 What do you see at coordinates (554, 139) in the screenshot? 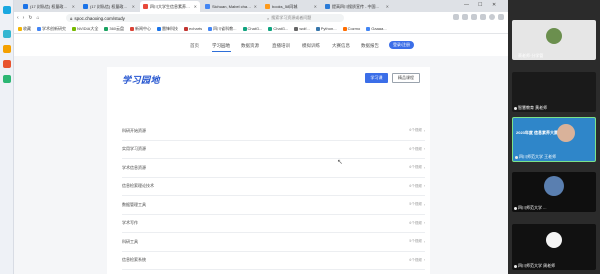
I see `participant-tile-speaking: 2023年度 信息素养大赛 四川师范大学 王老师` at bounding box center [554, 139].